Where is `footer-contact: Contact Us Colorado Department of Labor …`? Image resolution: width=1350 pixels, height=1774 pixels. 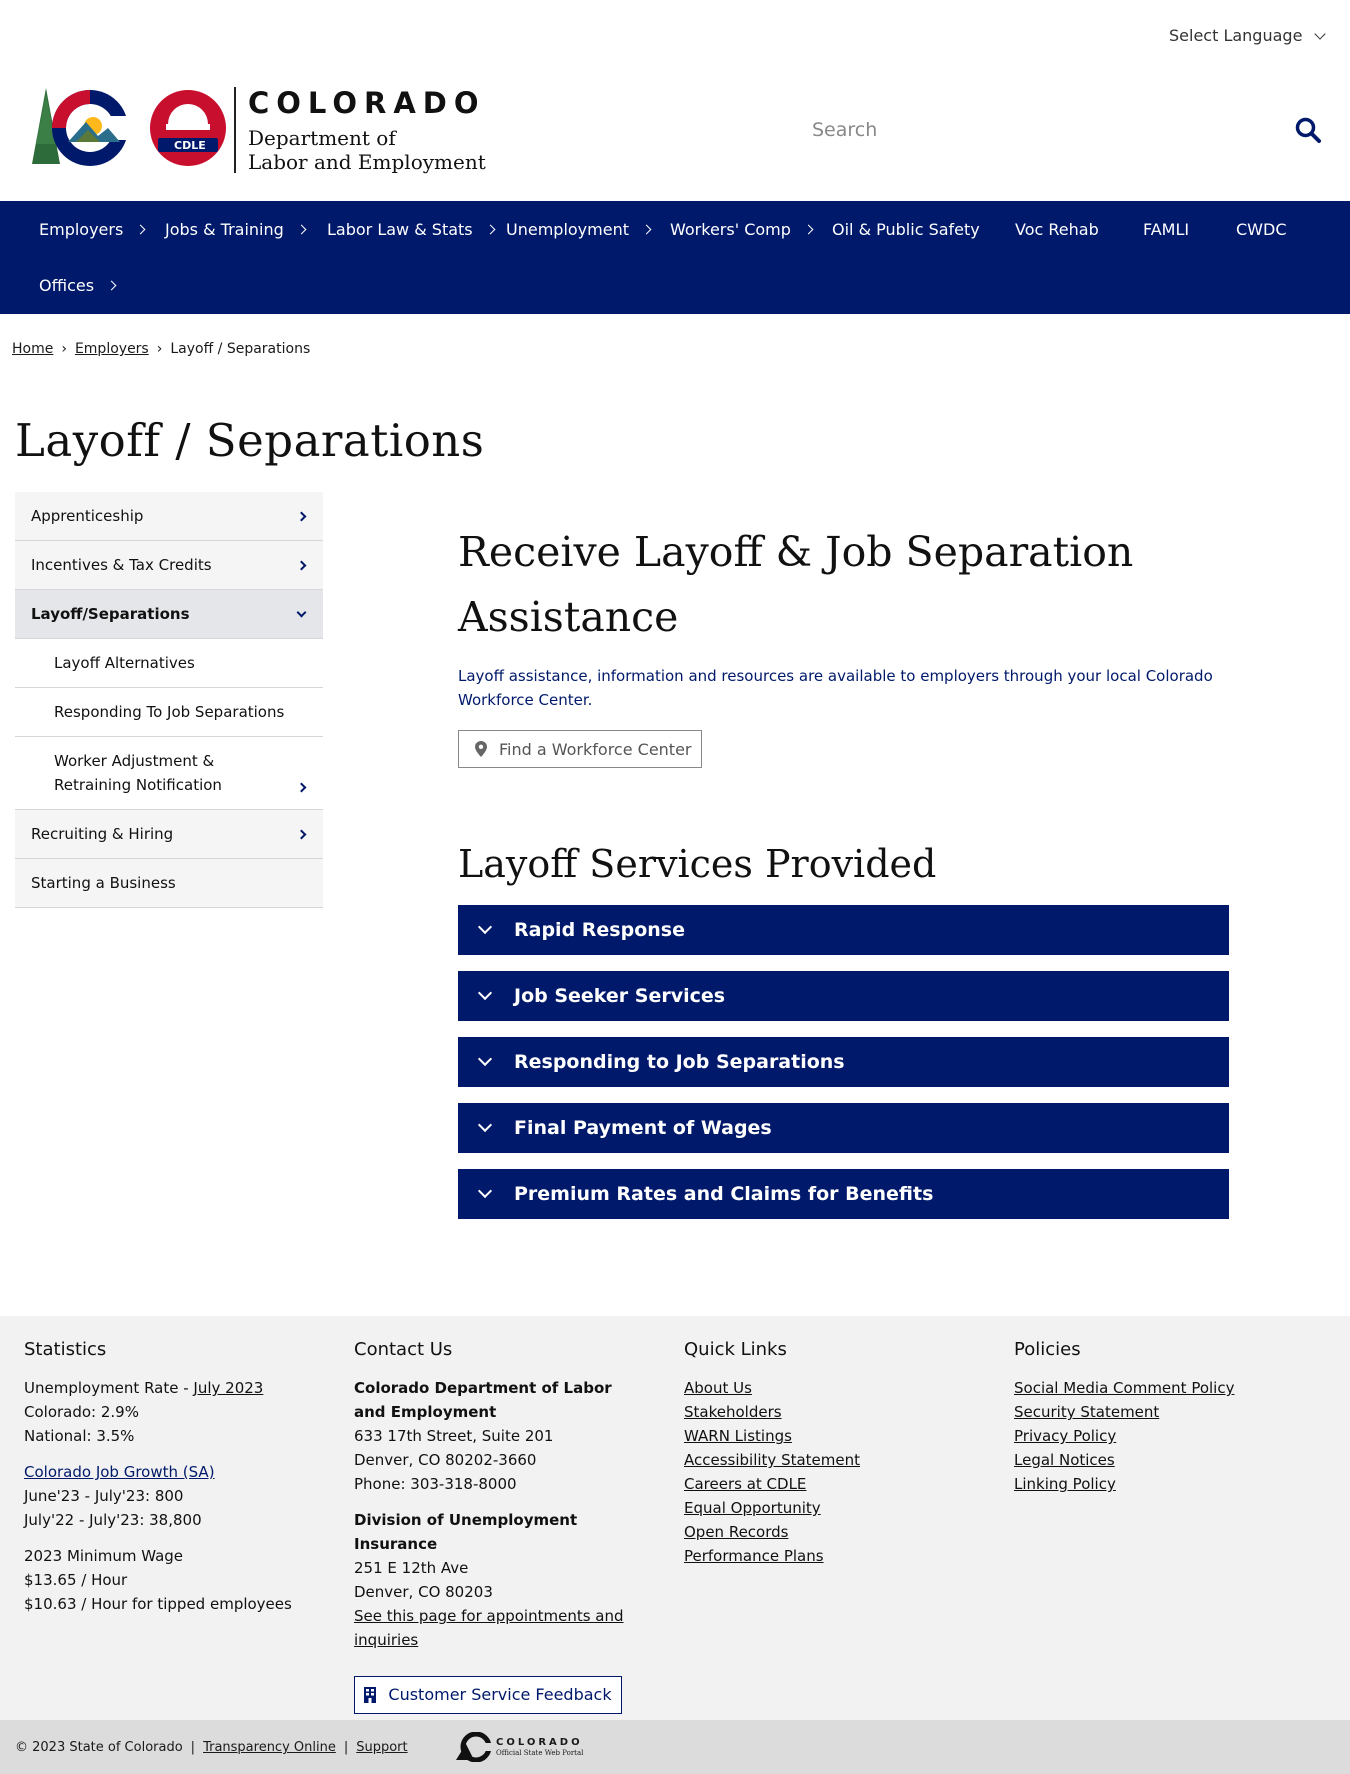 footer-contact: Contact Us Colorado Department of Labor … is located at coordinates (499, 1526).